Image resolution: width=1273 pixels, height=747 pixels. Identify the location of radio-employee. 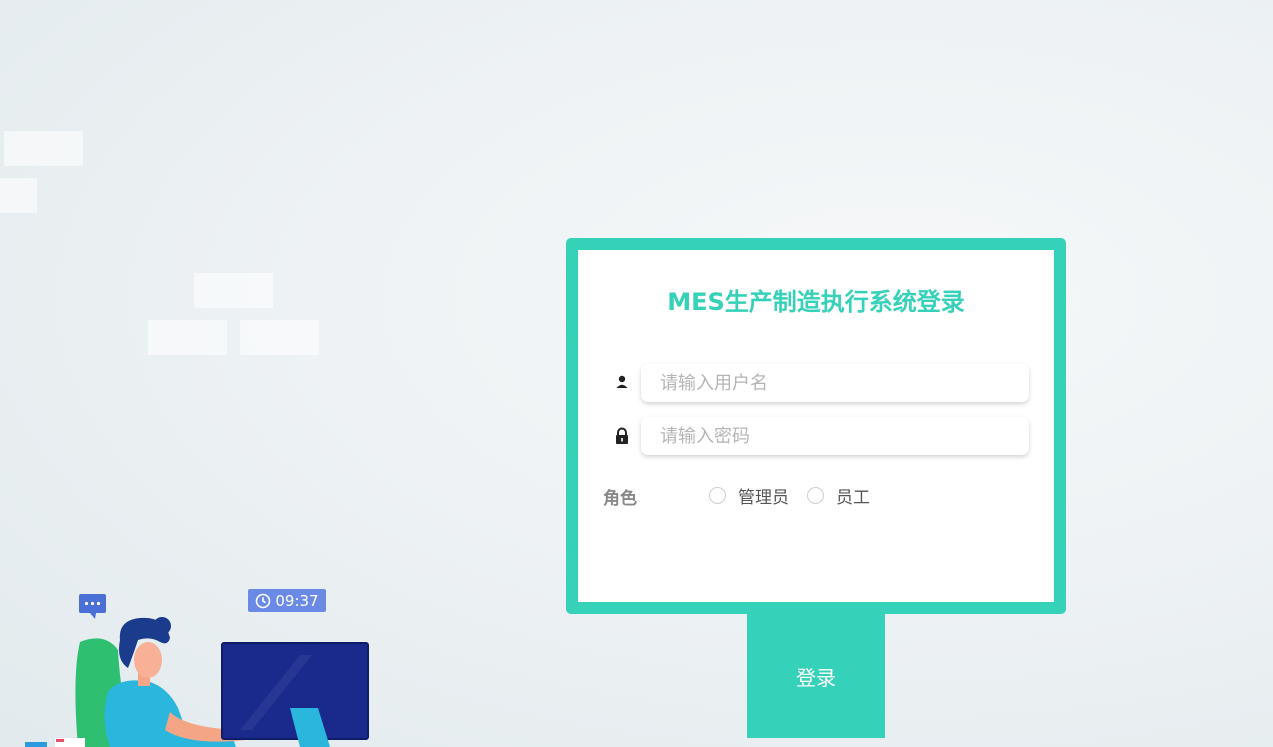
(815, 495).